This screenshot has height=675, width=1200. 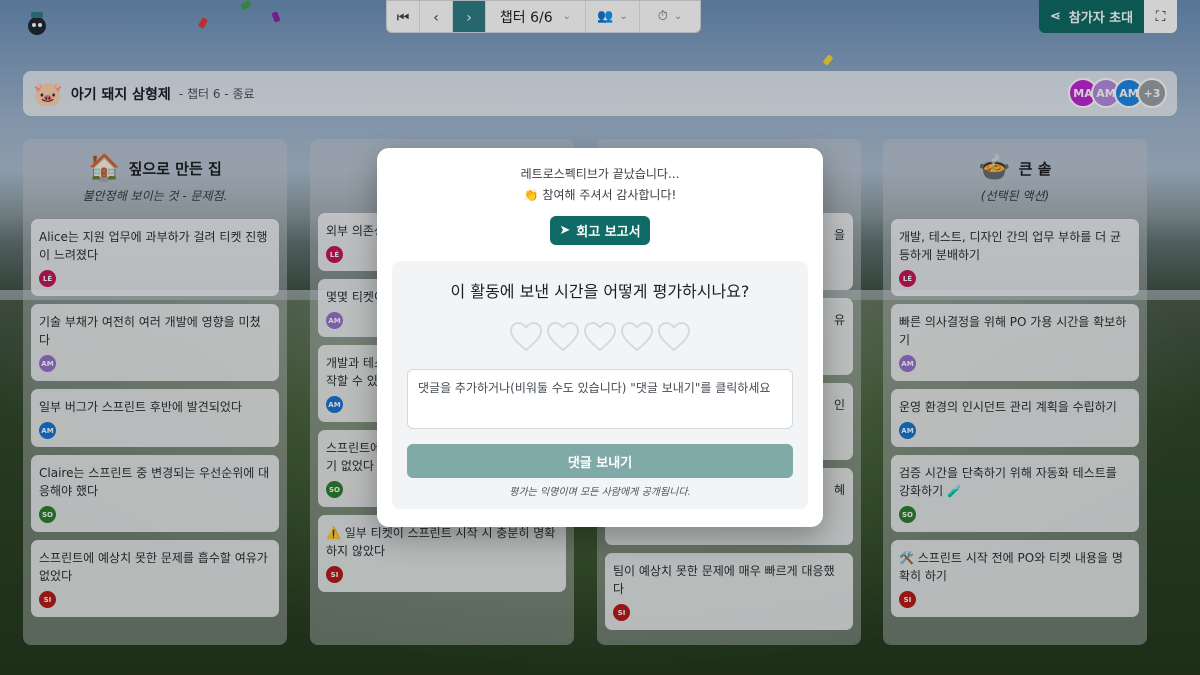 What do you see at coordinates (600, 461) in the screenshot?
I see `send-comment-button: 댓글 보내기` at bounding box center [600, 461].